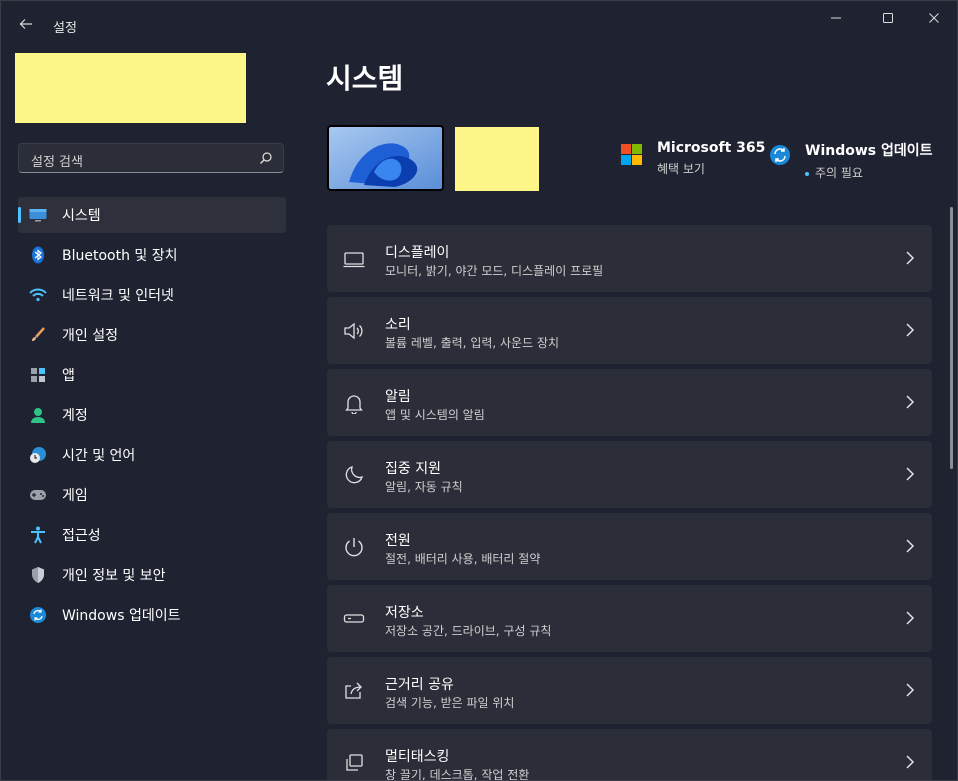 This screenshot has width=958, height=781. What do you see at coordinates (118, 296) in the screenshot?
I see `sidebar-item-label: 네트워크 및 인터넷` at bounding box center [118, 296].